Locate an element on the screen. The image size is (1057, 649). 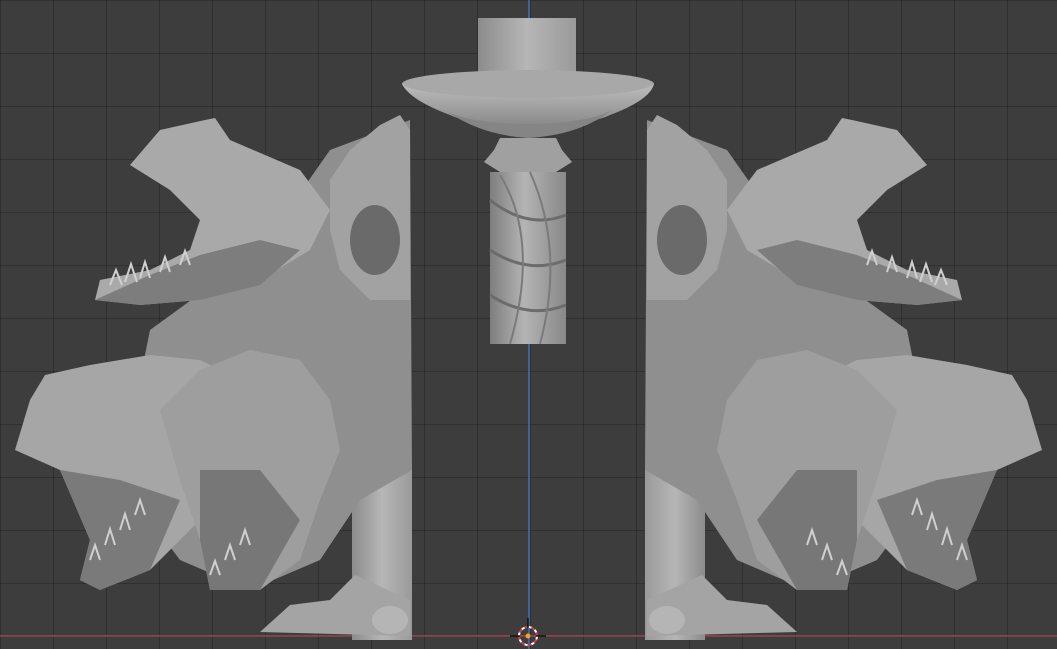
center-vase-mesh is located at coordinates (528, 181).